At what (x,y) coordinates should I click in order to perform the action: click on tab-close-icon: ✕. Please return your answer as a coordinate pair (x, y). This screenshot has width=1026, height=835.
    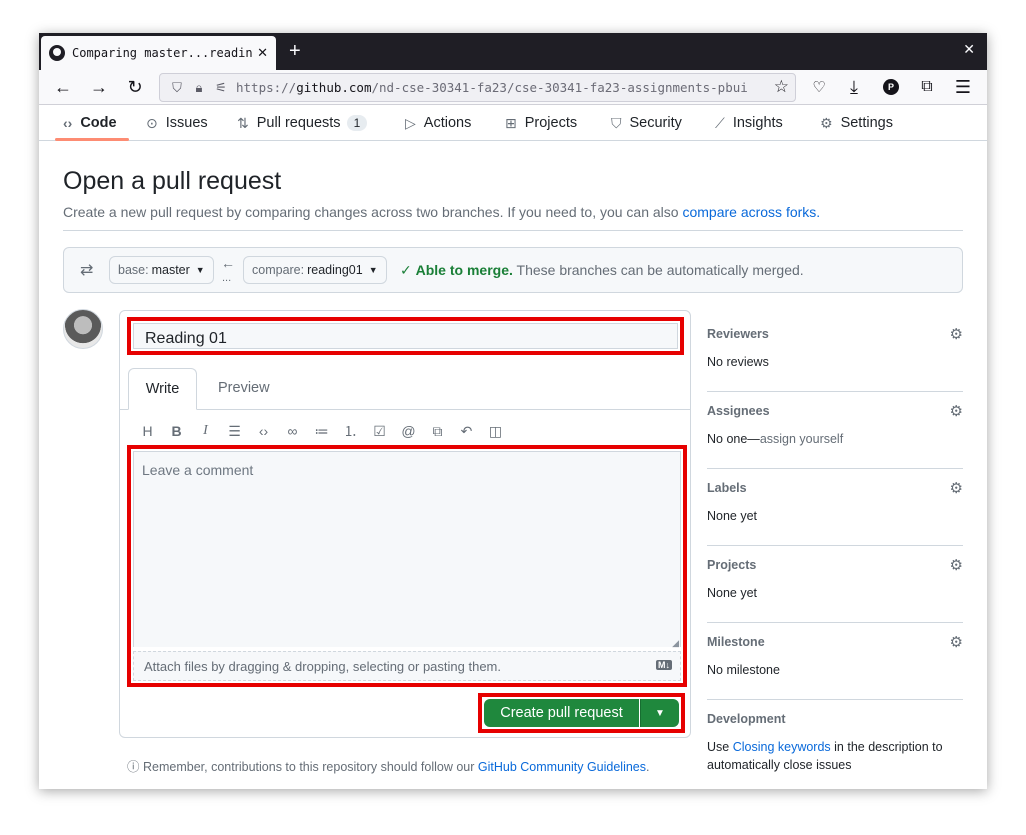
    Looking at the image, I should click on (262, 53).